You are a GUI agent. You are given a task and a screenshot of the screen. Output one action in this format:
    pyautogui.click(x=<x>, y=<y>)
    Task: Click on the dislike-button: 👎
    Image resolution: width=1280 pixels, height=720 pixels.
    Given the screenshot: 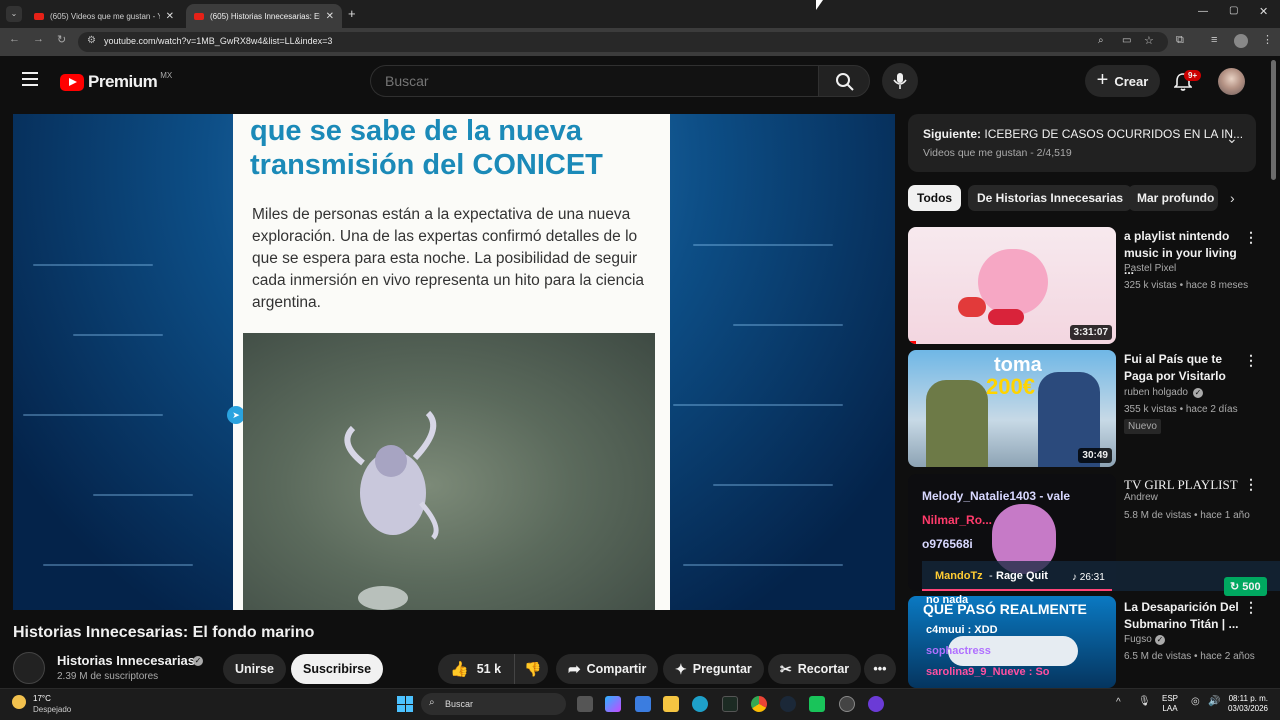 What is the action you would take?
    pyautogui.click(x=531, y=669)
    